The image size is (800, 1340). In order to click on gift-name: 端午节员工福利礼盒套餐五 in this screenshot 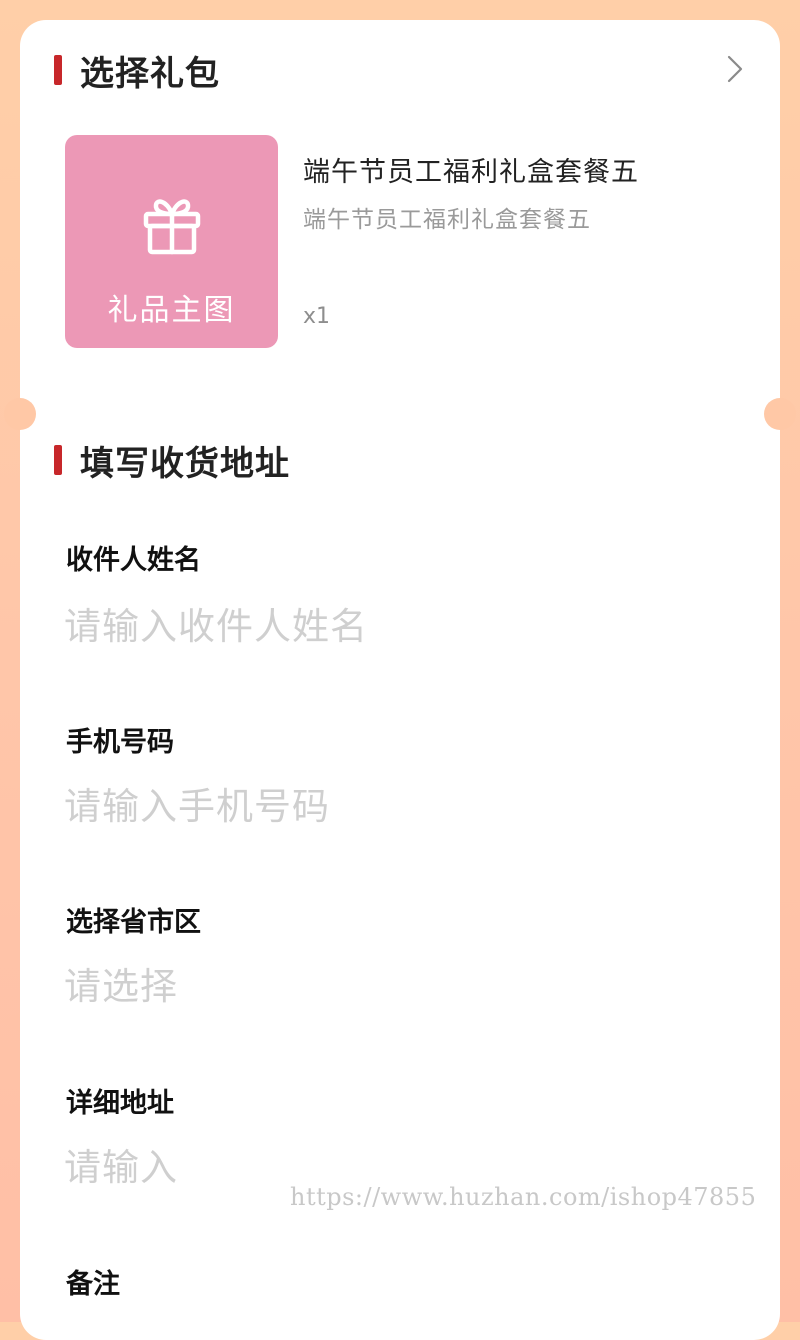, I will do `click(471, 172)`.